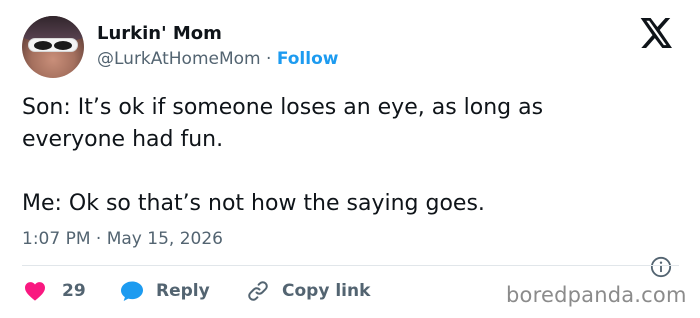 The height and width of the screenshot is (318, 700). Describe the element at coordinates (55, 291) in the screenshot. I see `like-button: 29` at that location.